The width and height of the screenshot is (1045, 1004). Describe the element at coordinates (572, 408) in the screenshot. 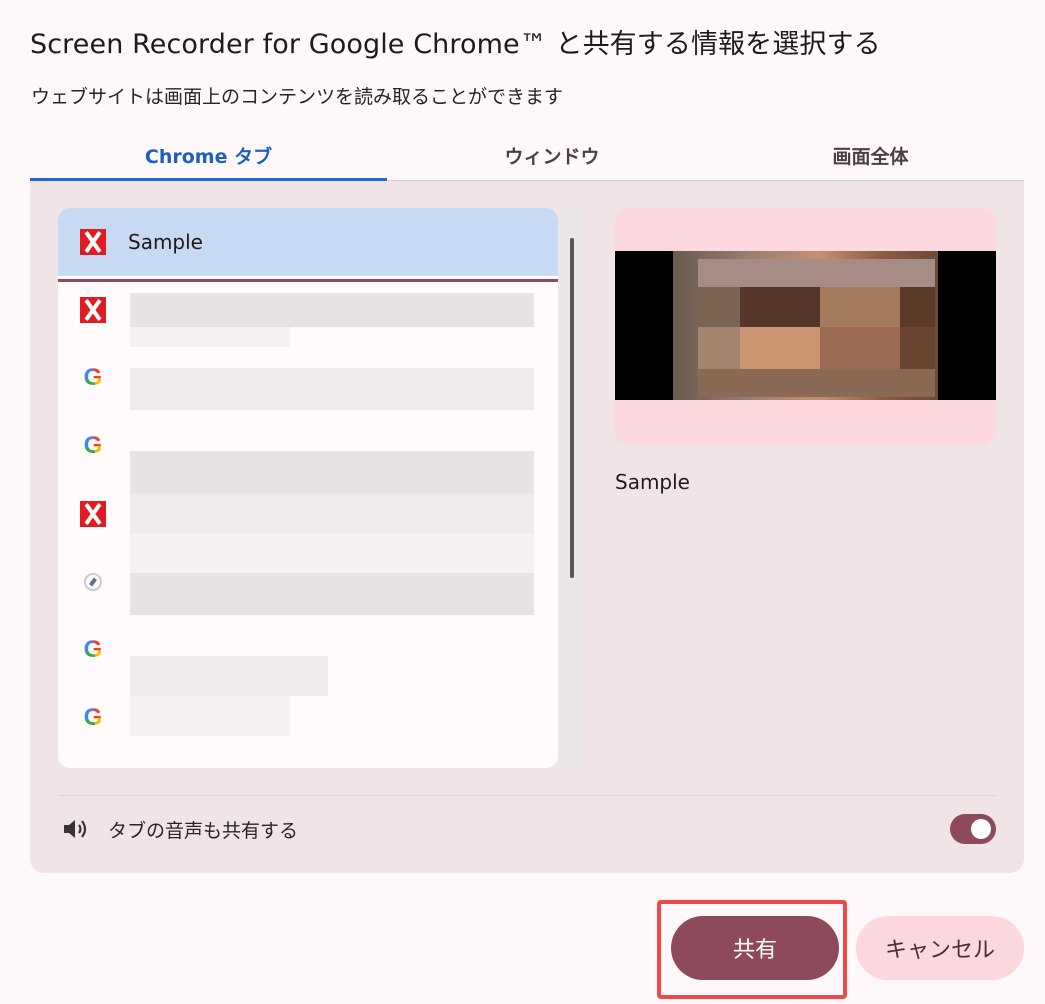

I see `scrollbar-thumb` at that location.